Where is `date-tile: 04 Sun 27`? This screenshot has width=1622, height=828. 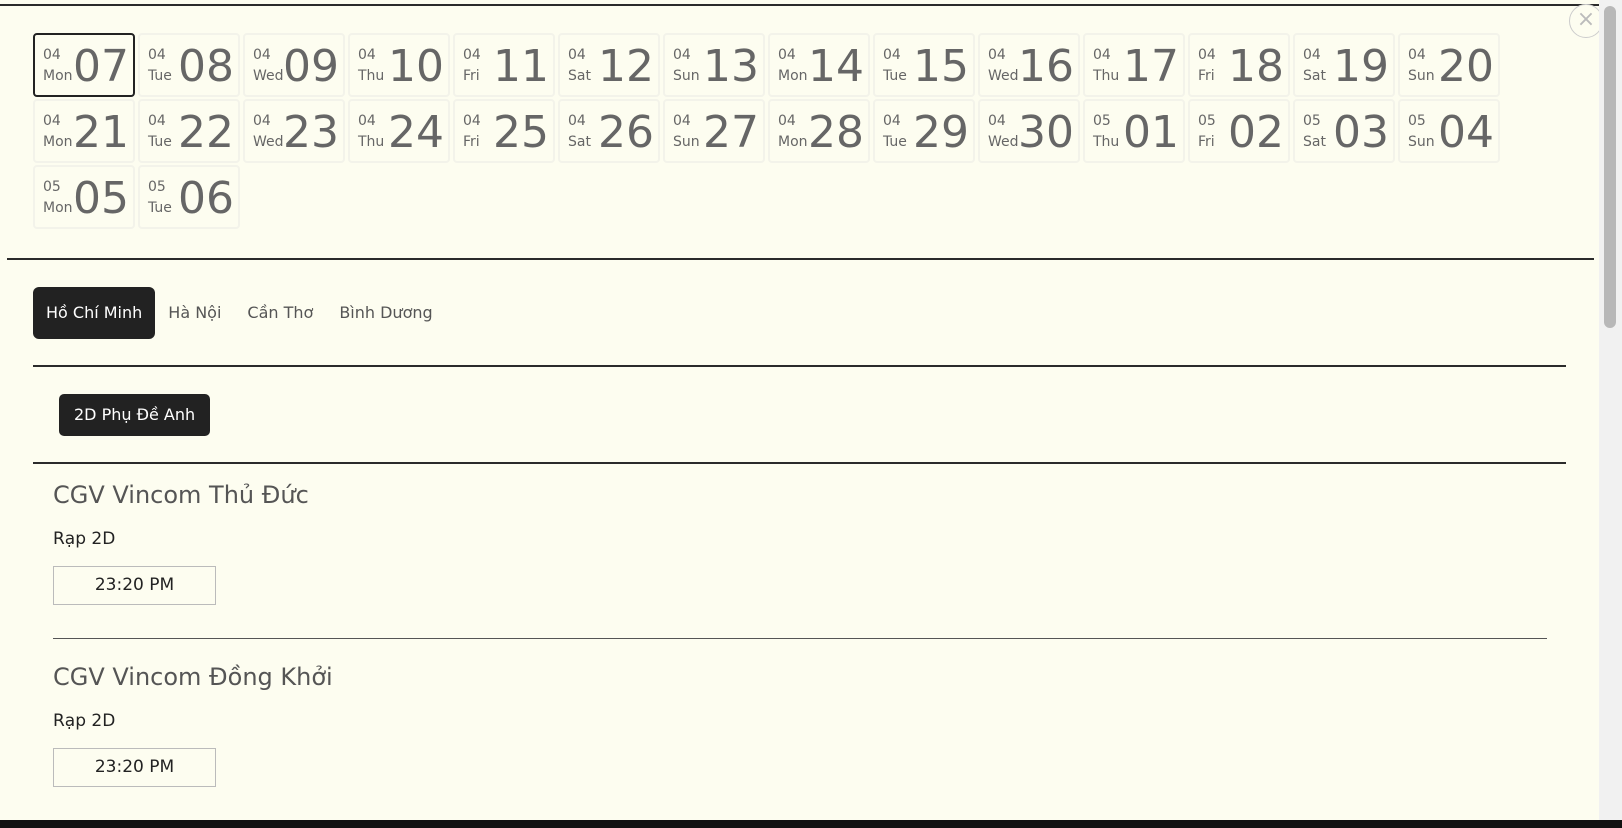
date-tile: 04 Sun 27 is located at coordinates (714, 131).